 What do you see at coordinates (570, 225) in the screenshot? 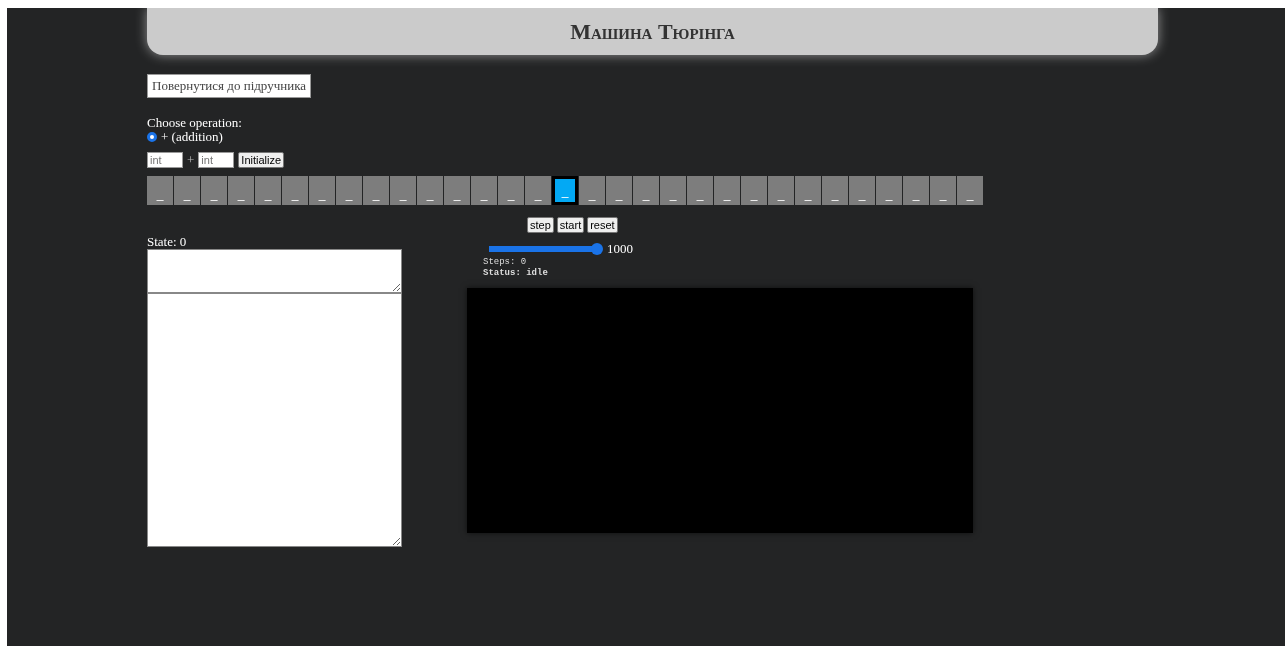
I see `control-button: start` at bounding box center [570, 225].